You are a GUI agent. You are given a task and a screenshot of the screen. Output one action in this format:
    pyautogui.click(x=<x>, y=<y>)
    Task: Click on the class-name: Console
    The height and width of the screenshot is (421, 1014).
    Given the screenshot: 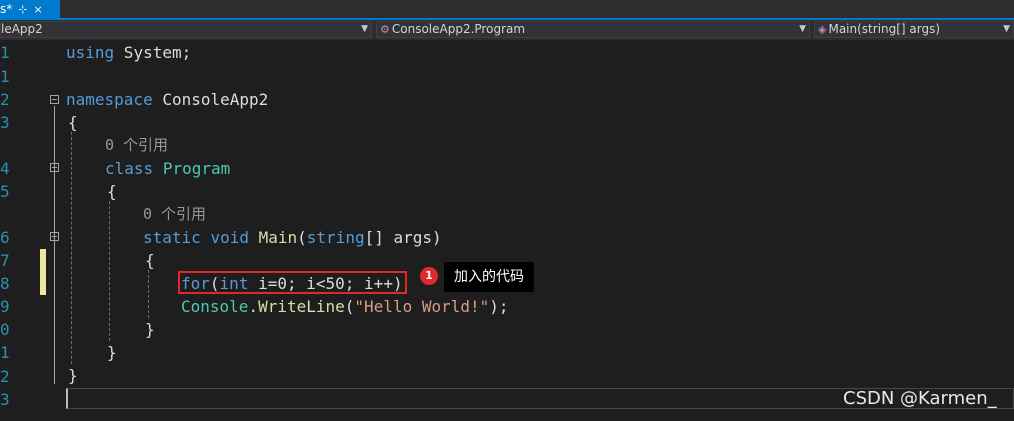 What is the action you would take?
    pyautogui.click(x=215, y=306)
    